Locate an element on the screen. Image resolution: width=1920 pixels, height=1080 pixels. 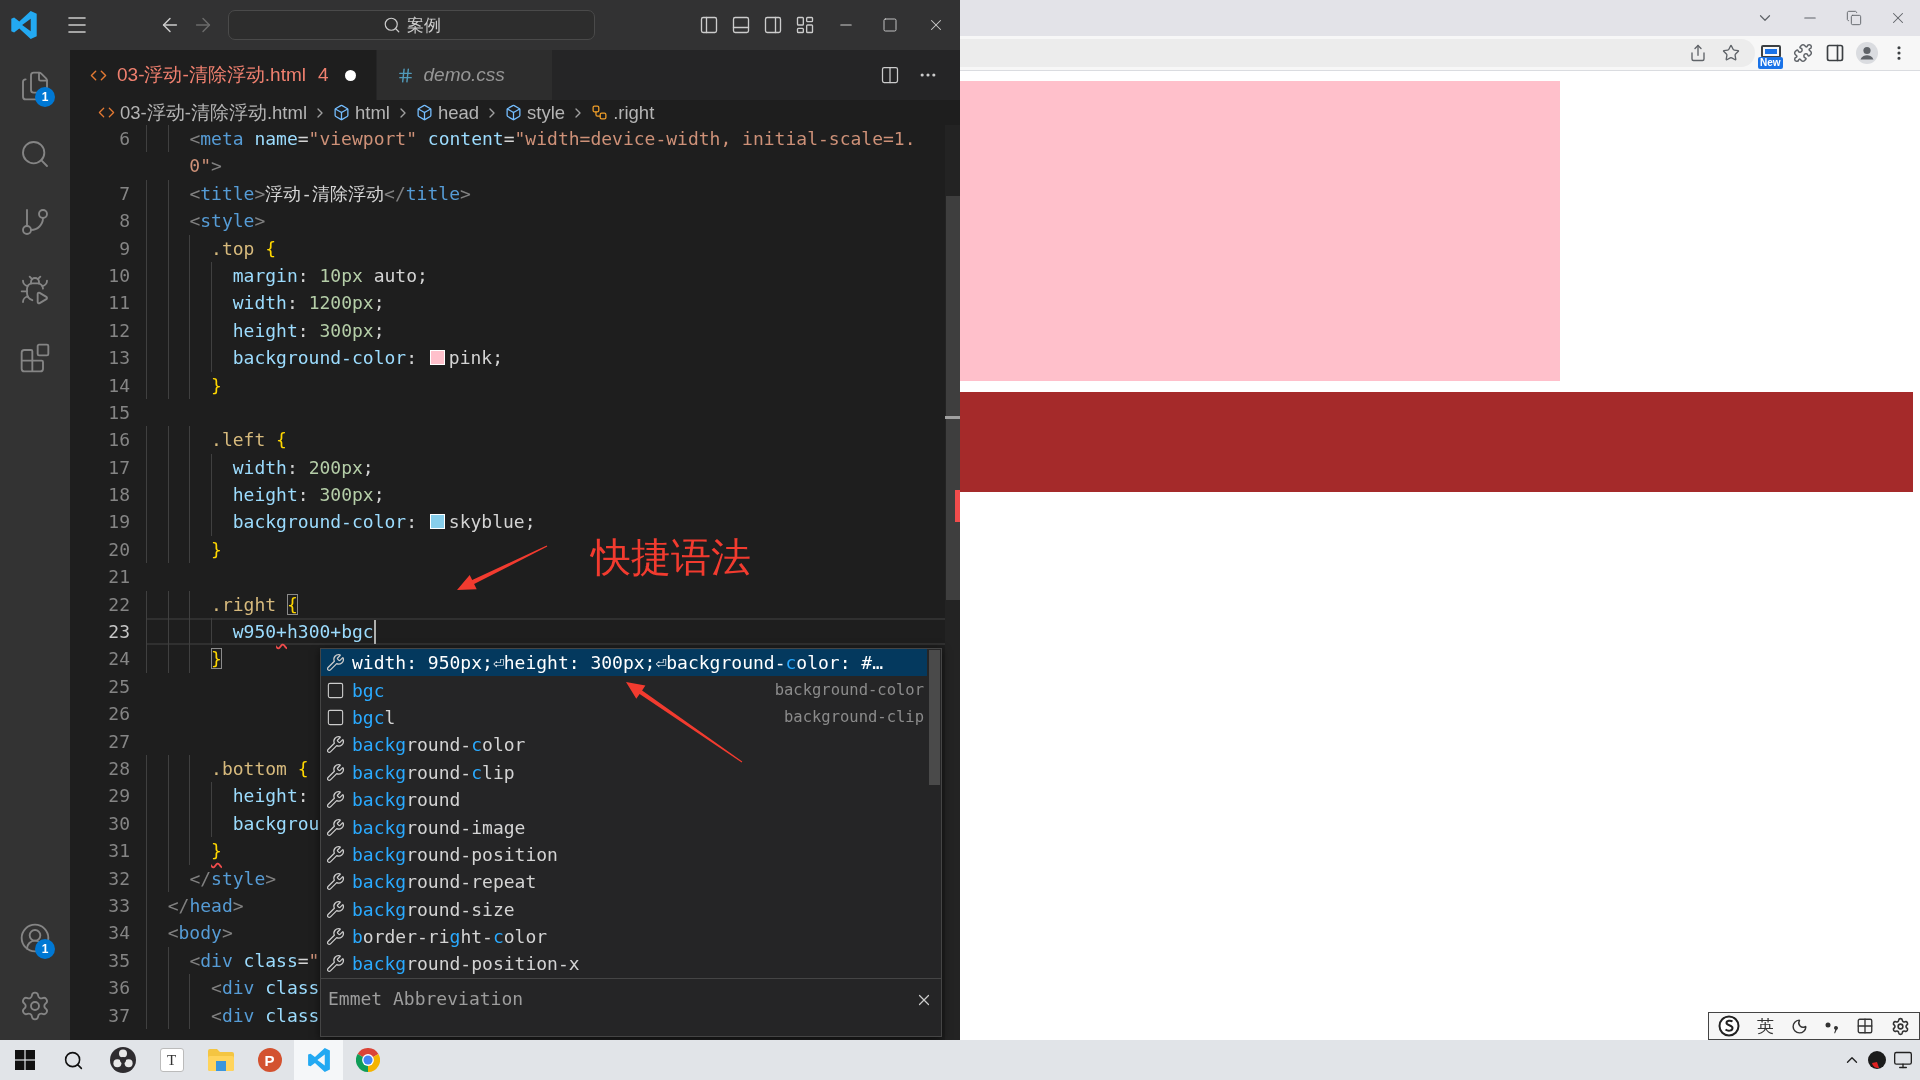
grid-icon is located at coordinates (1865, 1026).